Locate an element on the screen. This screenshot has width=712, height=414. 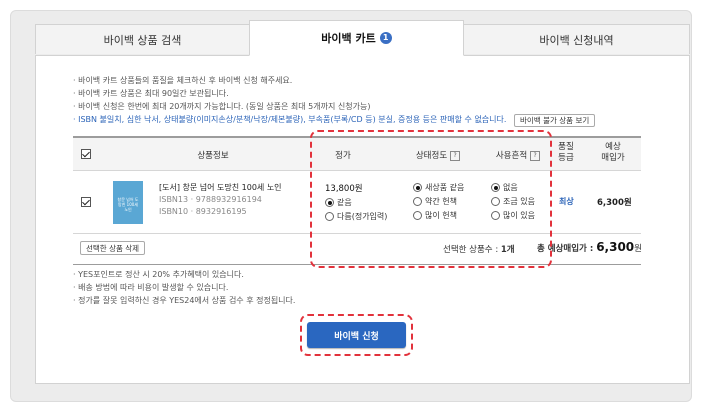
notice-item: · YES포인트로 정산 시 20% 추가혜택이 있습니다. is located at coordinates (158, 274).